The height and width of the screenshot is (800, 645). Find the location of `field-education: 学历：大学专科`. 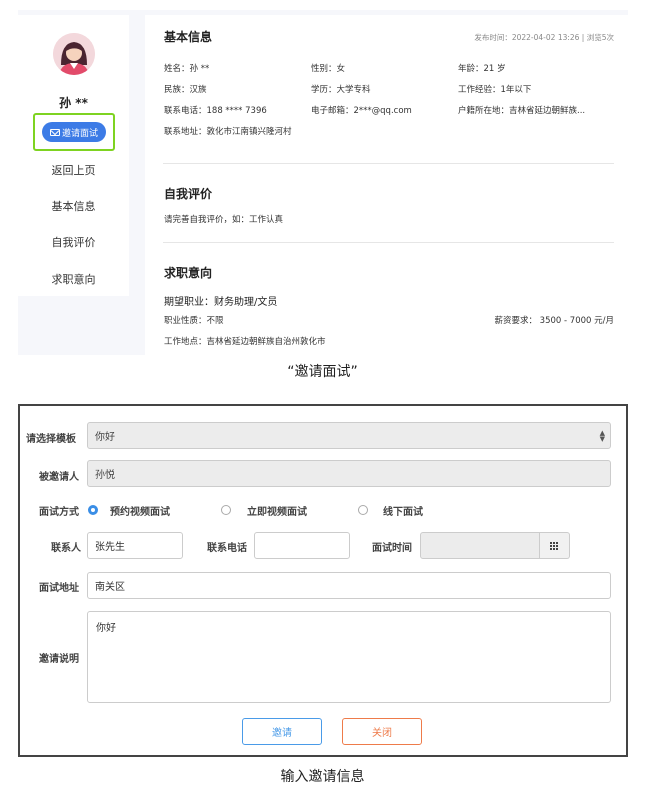

field-education: 学历：大学专科 is located at coordinates (341, 90).